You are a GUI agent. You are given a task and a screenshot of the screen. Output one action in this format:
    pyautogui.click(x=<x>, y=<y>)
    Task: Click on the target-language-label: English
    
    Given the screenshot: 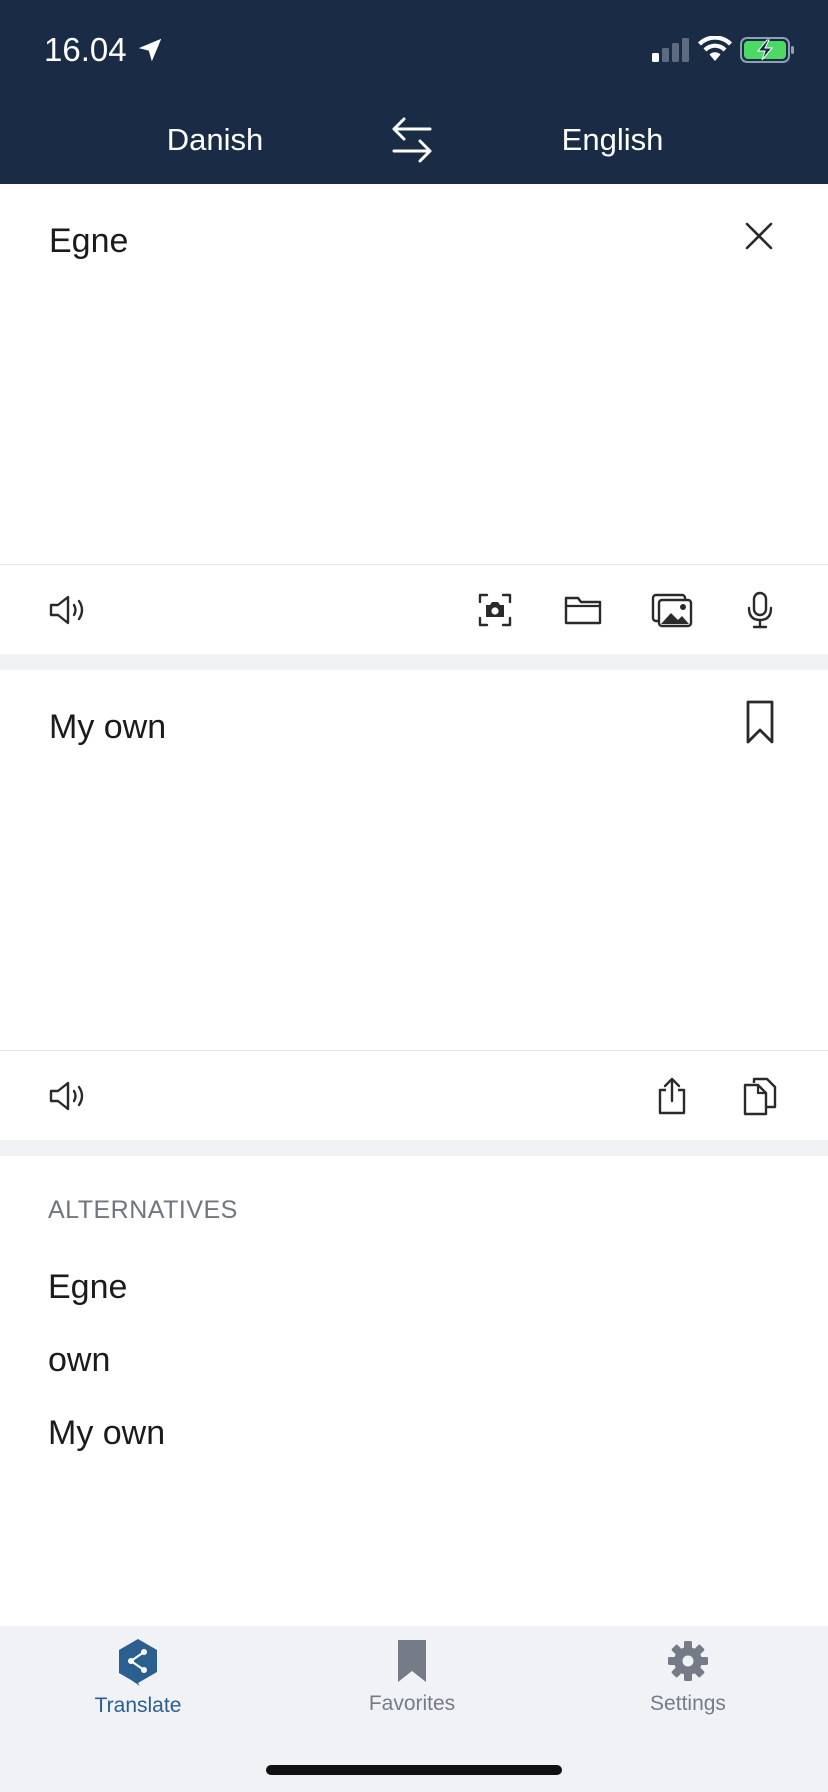 What is the action you would take?
    pyautogui.click(x=612, y=139)
    